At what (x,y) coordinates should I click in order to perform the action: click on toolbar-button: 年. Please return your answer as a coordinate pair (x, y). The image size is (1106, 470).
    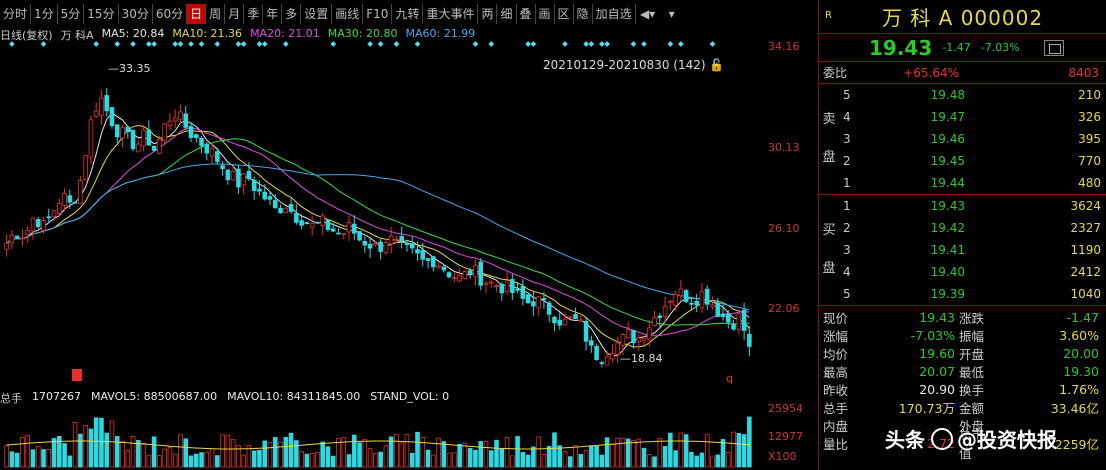
    Looking at the image, I should click on (273, 14).